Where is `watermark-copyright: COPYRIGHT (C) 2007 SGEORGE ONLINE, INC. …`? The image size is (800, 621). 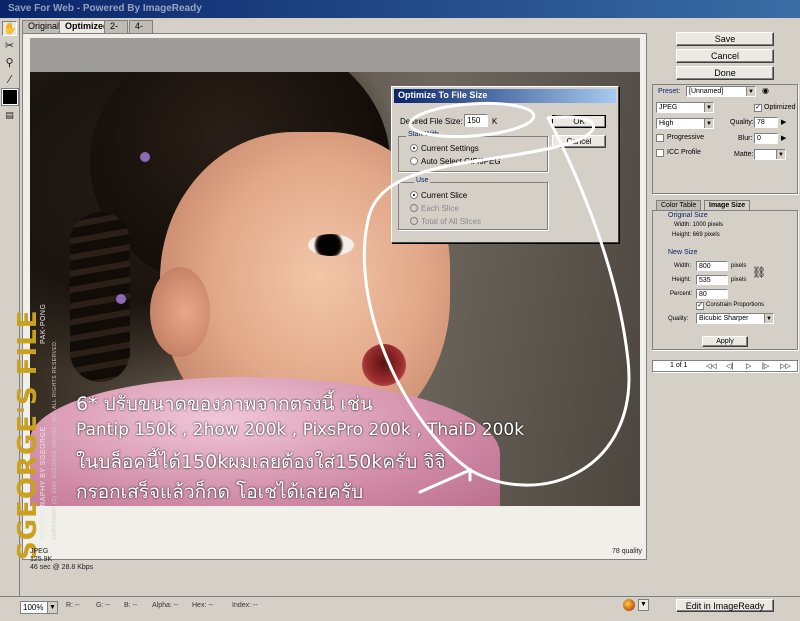 watermark-copyright: COPYRIGHT (C) 2007 SGEORGE ONLINE, INC. … is located at coordinates (55, 439).